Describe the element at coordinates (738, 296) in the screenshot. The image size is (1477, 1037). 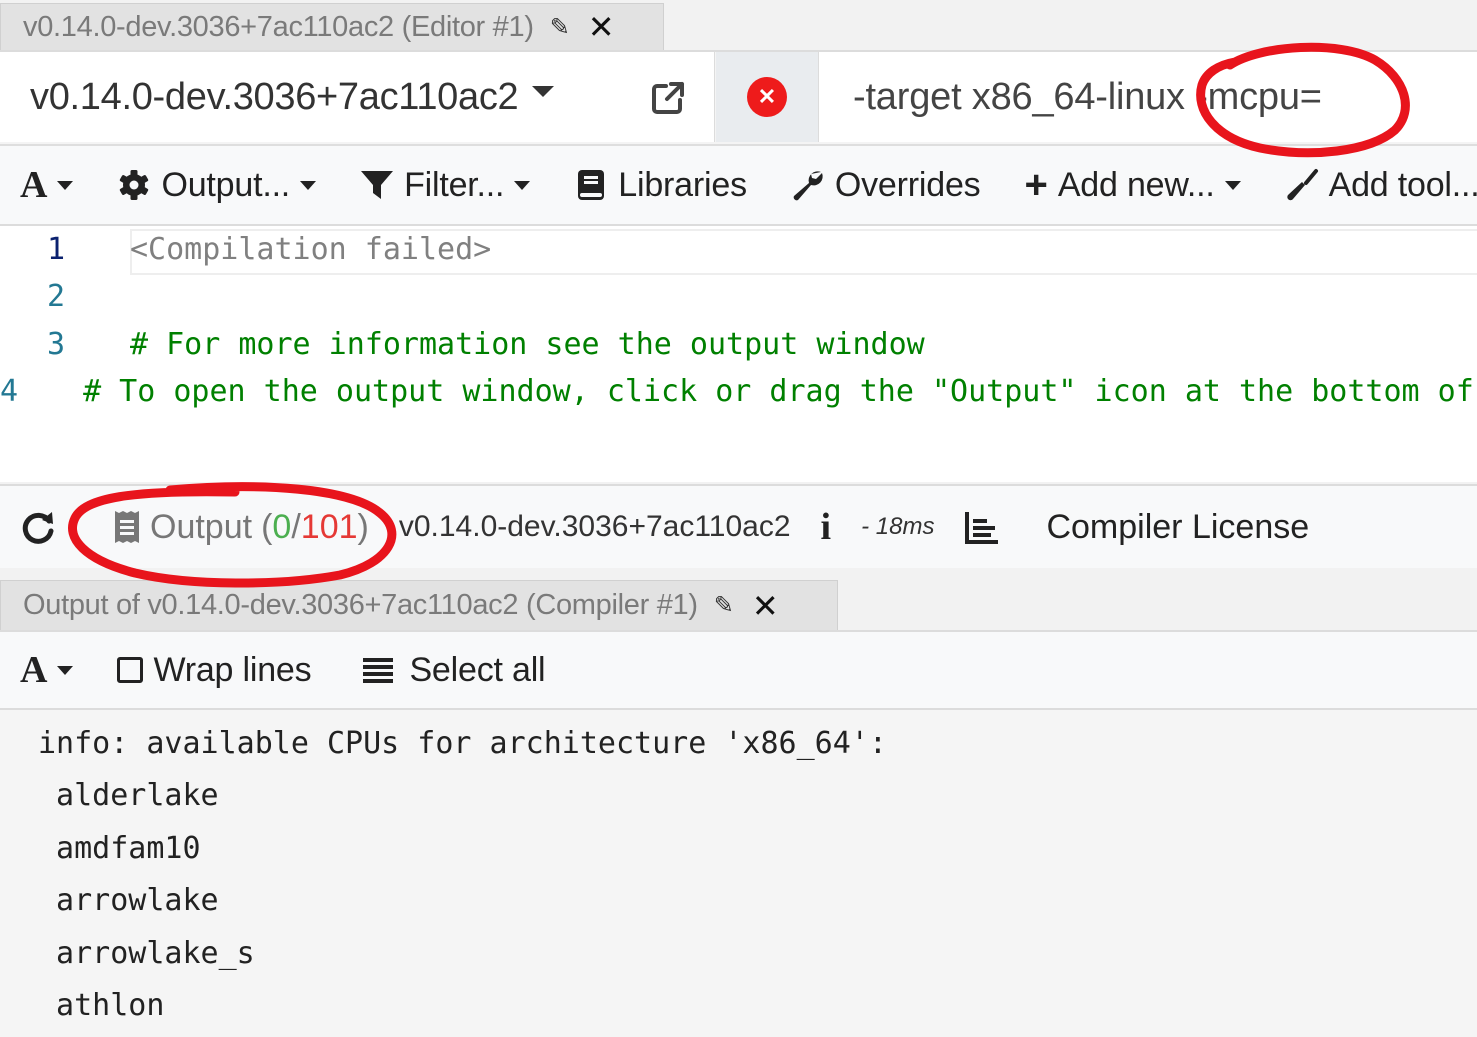
I see `code-line: 2` at that location.